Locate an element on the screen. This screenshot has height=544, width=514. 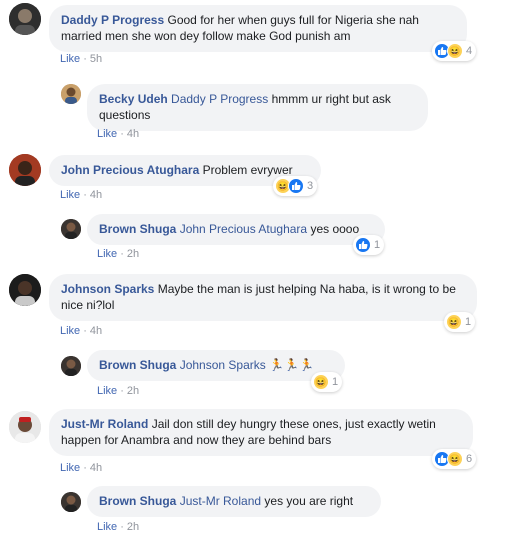
mention-tag: Johnson Sparks is located at coordinates (223, 365).